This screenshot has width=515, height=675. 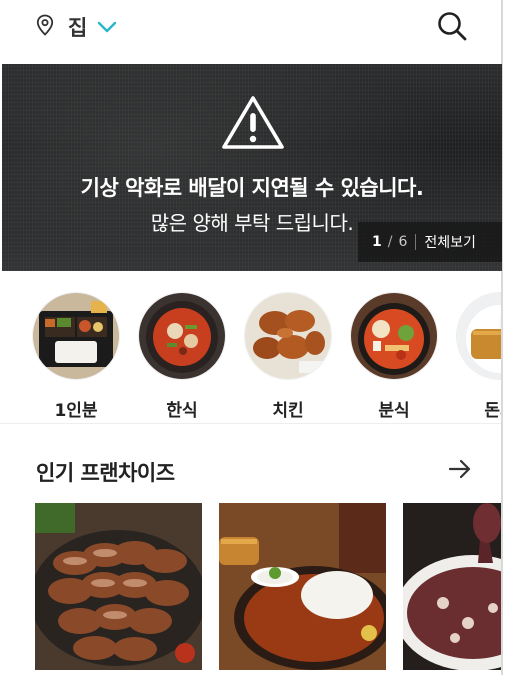 I want to click on category-chicken: 치킨, so click(x=288, y=356).